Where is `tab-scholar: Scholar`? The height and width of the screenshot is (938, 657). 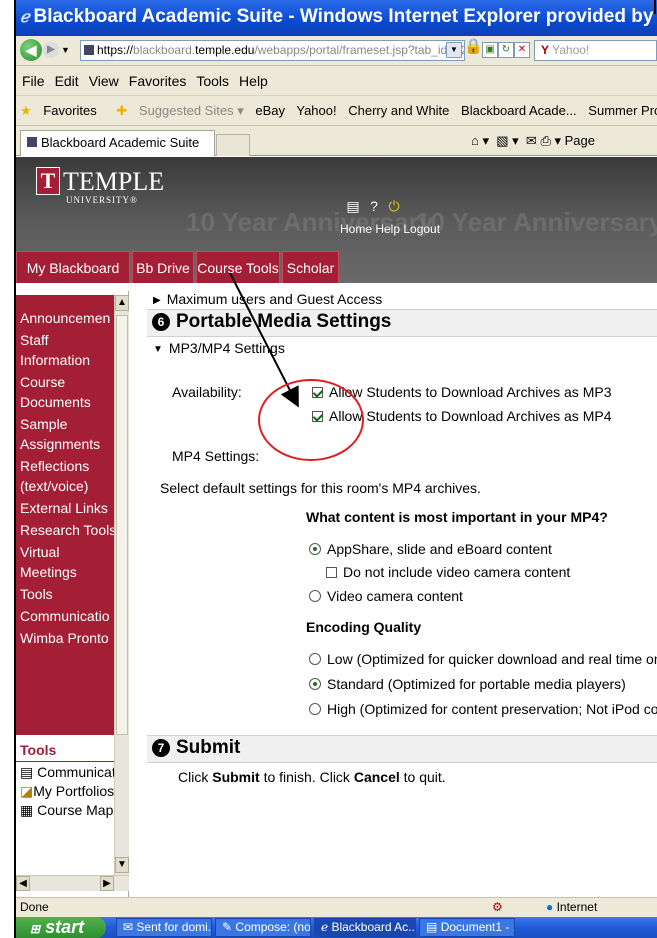
tab-scholar: Scholar is located at coordinates (310, 267).